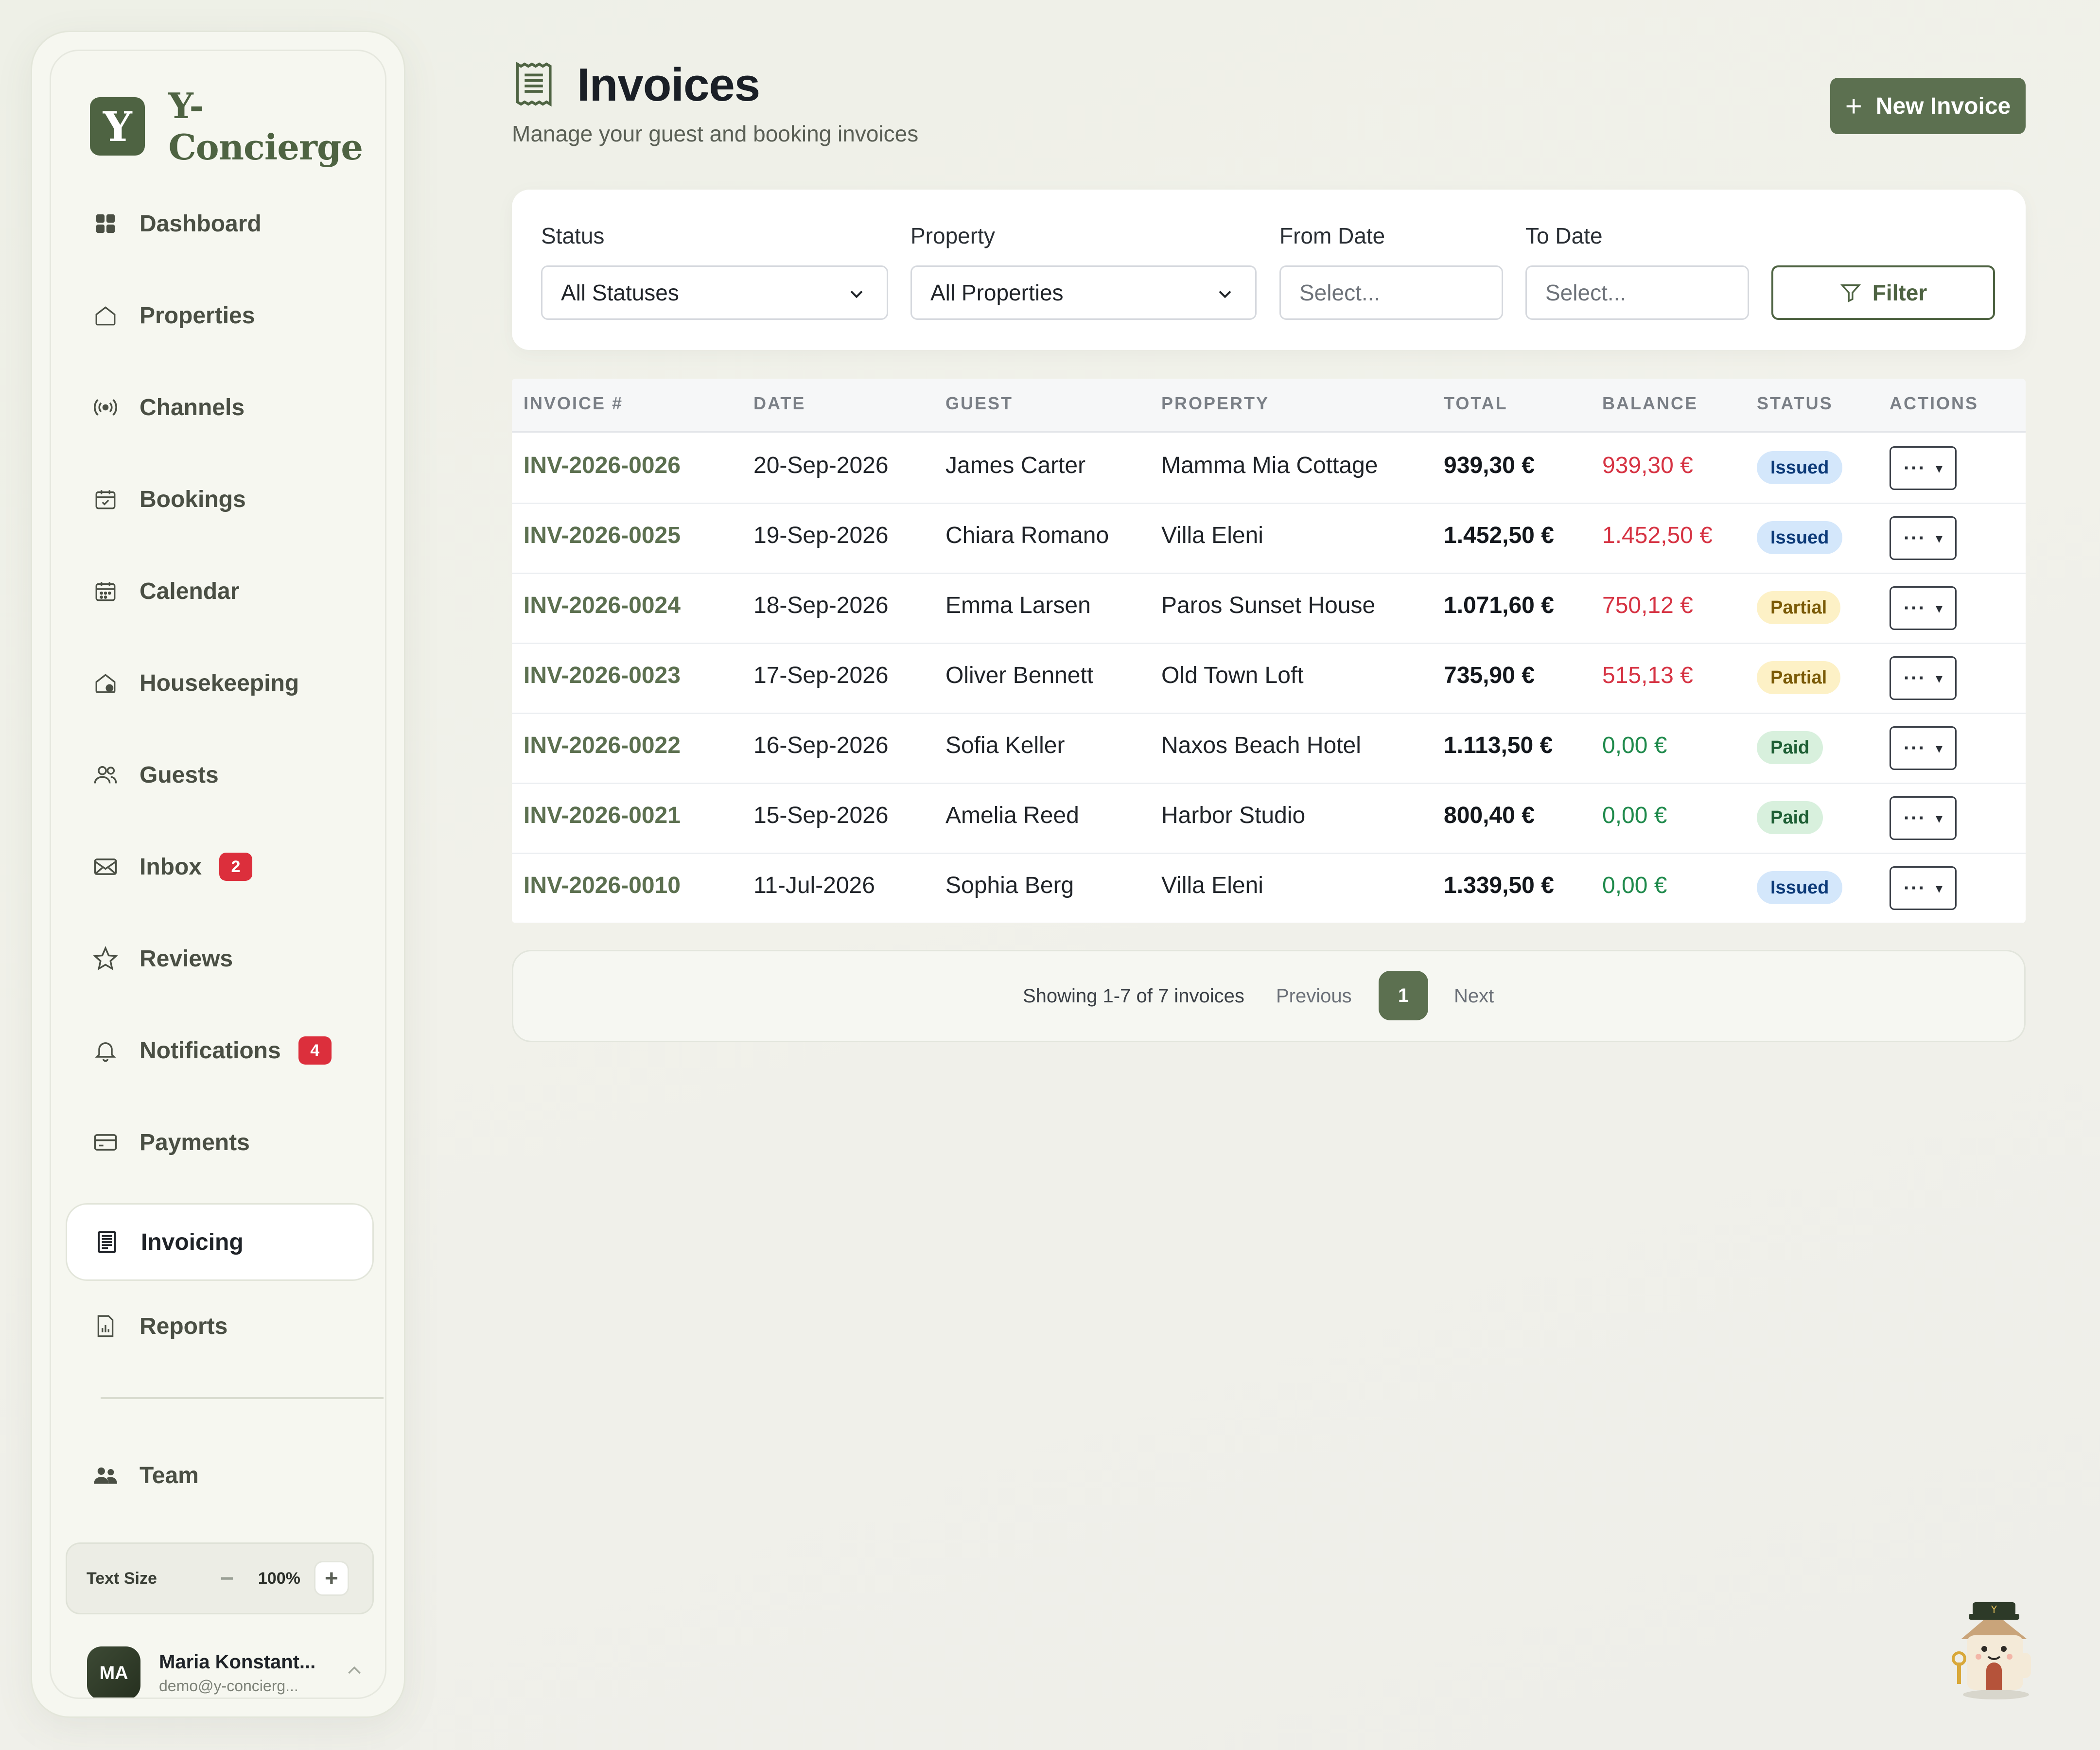 The image size is (2100, 1750). Describe the element at coordinates (1993, 1643) in the screenshot. I see `concierge-mascot-icon: Y` at that location.